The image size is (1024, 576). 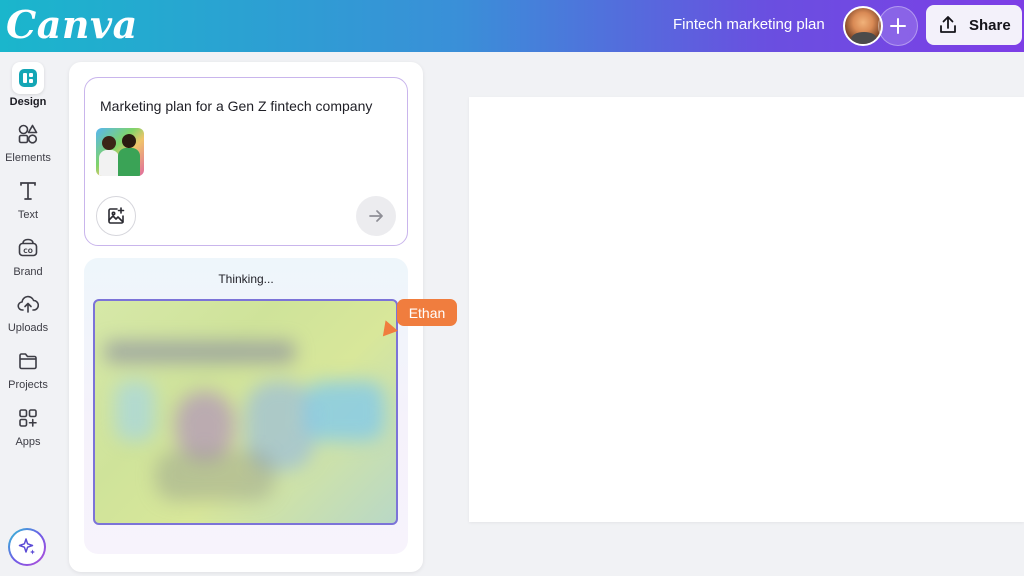 What do you see at coordinates (28, 272) in the screenshot?
I see `rail-label-brand: Brand` at bounding box center [28, 272].